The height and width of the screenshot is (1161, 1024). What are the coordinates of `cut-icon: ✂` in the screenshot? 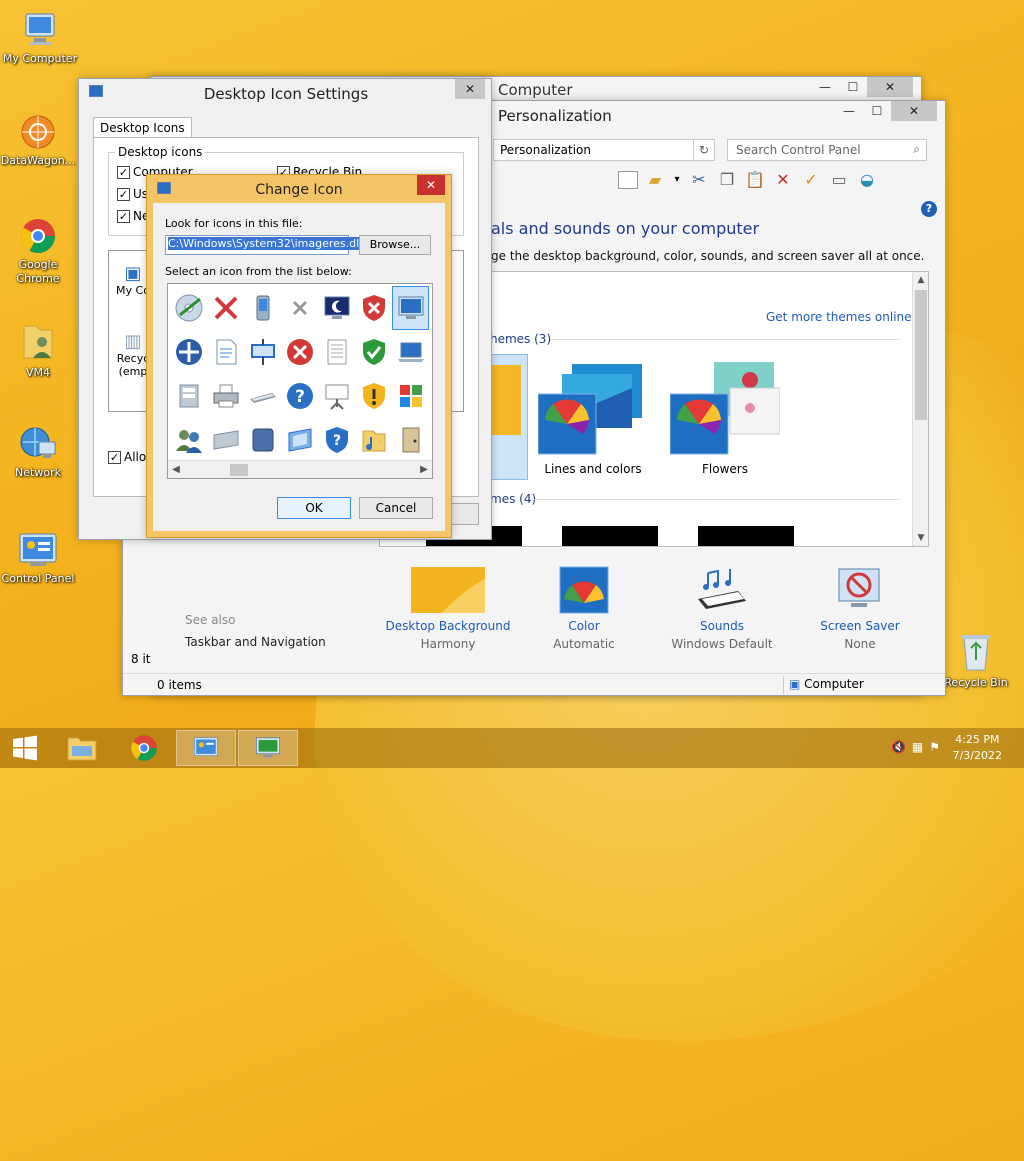 It's located at (699, 180).